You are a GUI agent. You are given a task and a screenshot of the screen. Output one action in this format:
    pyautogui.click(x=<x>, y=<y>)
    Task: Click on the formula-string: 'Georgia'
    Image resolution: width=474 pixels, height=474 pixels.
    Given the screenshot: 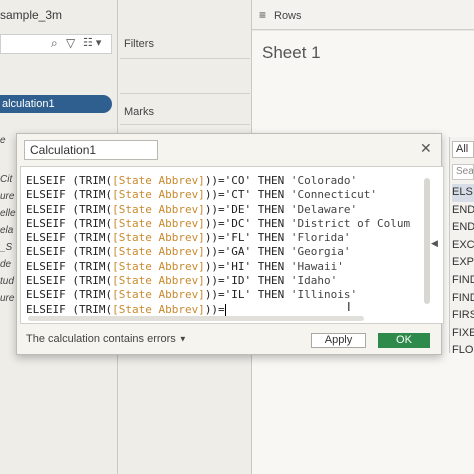 What is the action you would take?
    pyautogui.click(x=320, y=252)
    